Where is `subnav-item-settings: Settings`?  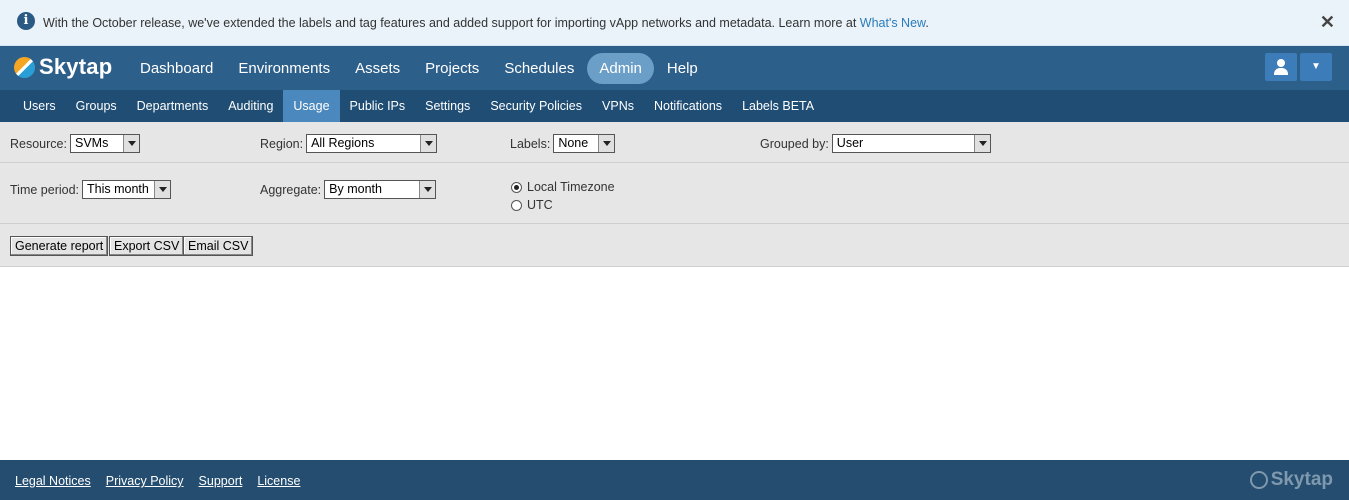
subnav-item-settings: Settings is located at coordinates (447, 106).